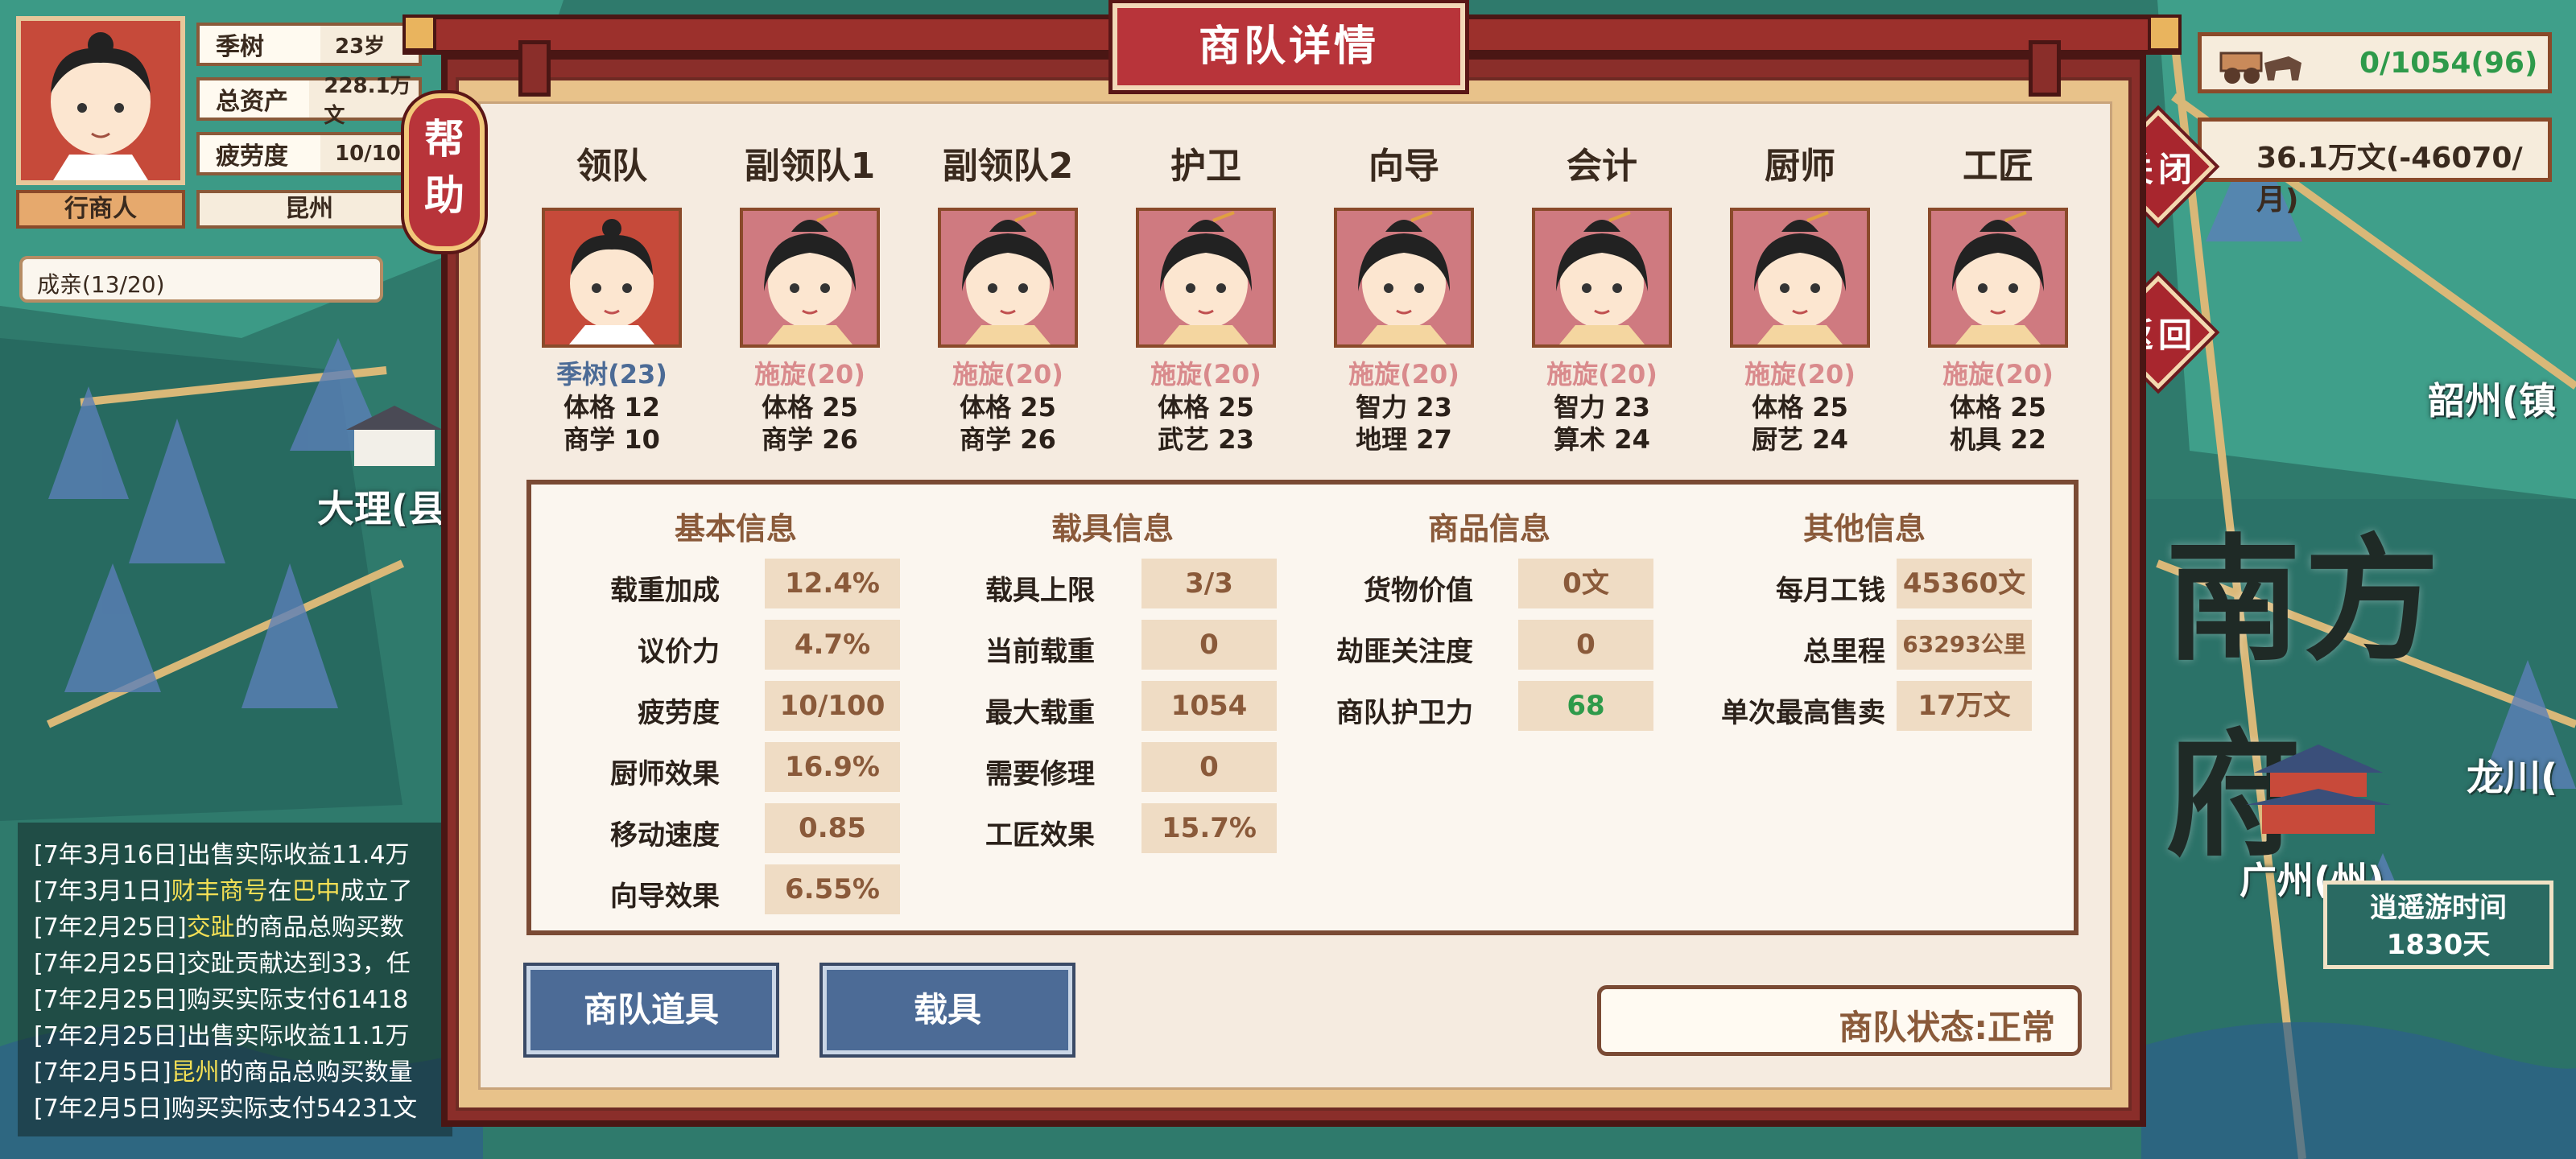 The image size is (2576, 1159). I want to click on map-label-shaozhou: 韶州(镇, so click(2492, 398).